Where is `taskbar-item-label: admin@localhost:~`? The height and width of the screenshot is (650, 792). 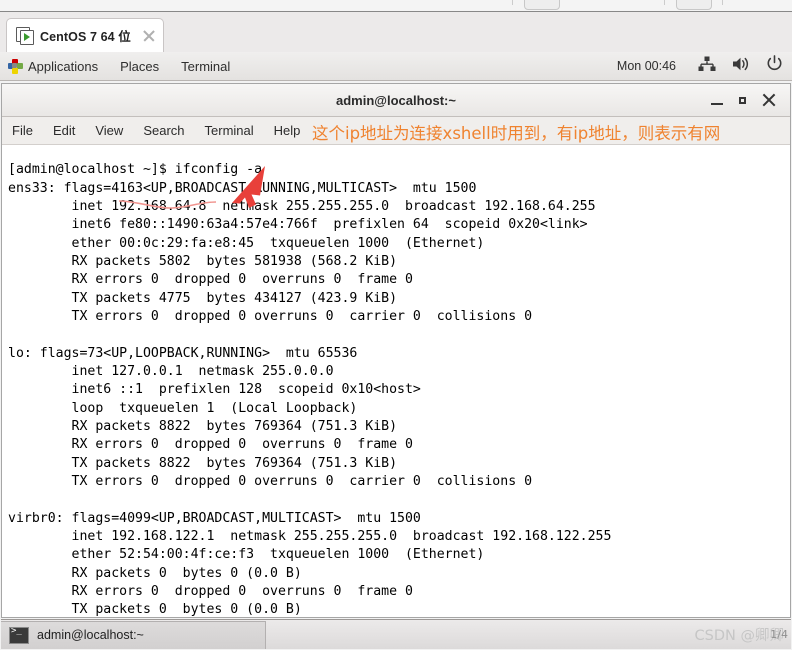 taskbar-item-label: admin@localhost:~ is located at coordinates (90, 635).